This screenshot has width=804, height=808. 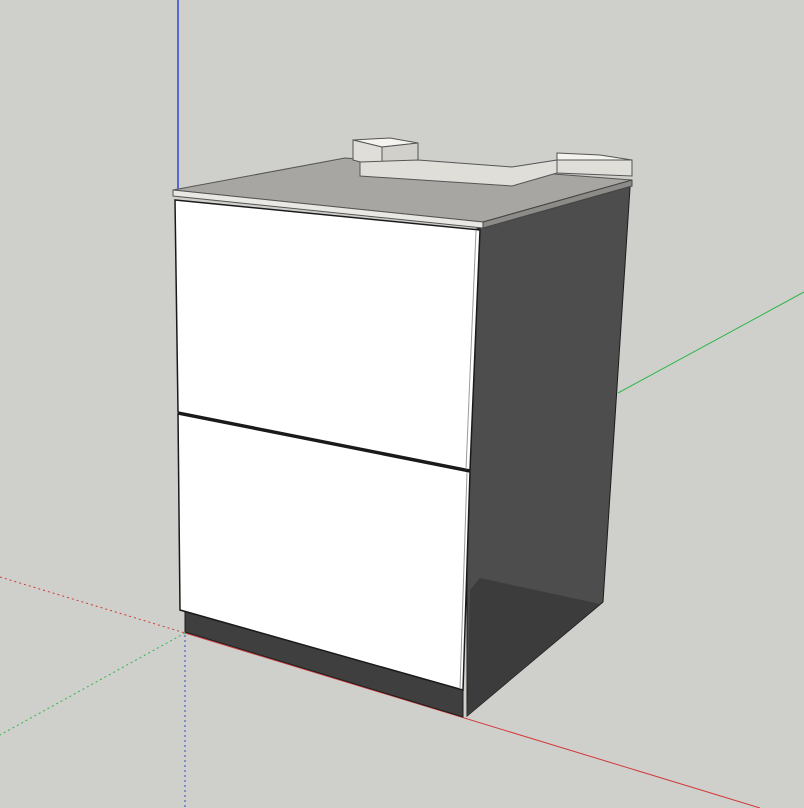 What do you see at coordinates (710, 342) in the screenshot?
I see `y-axis-positive` at bounding box center [710, 342].